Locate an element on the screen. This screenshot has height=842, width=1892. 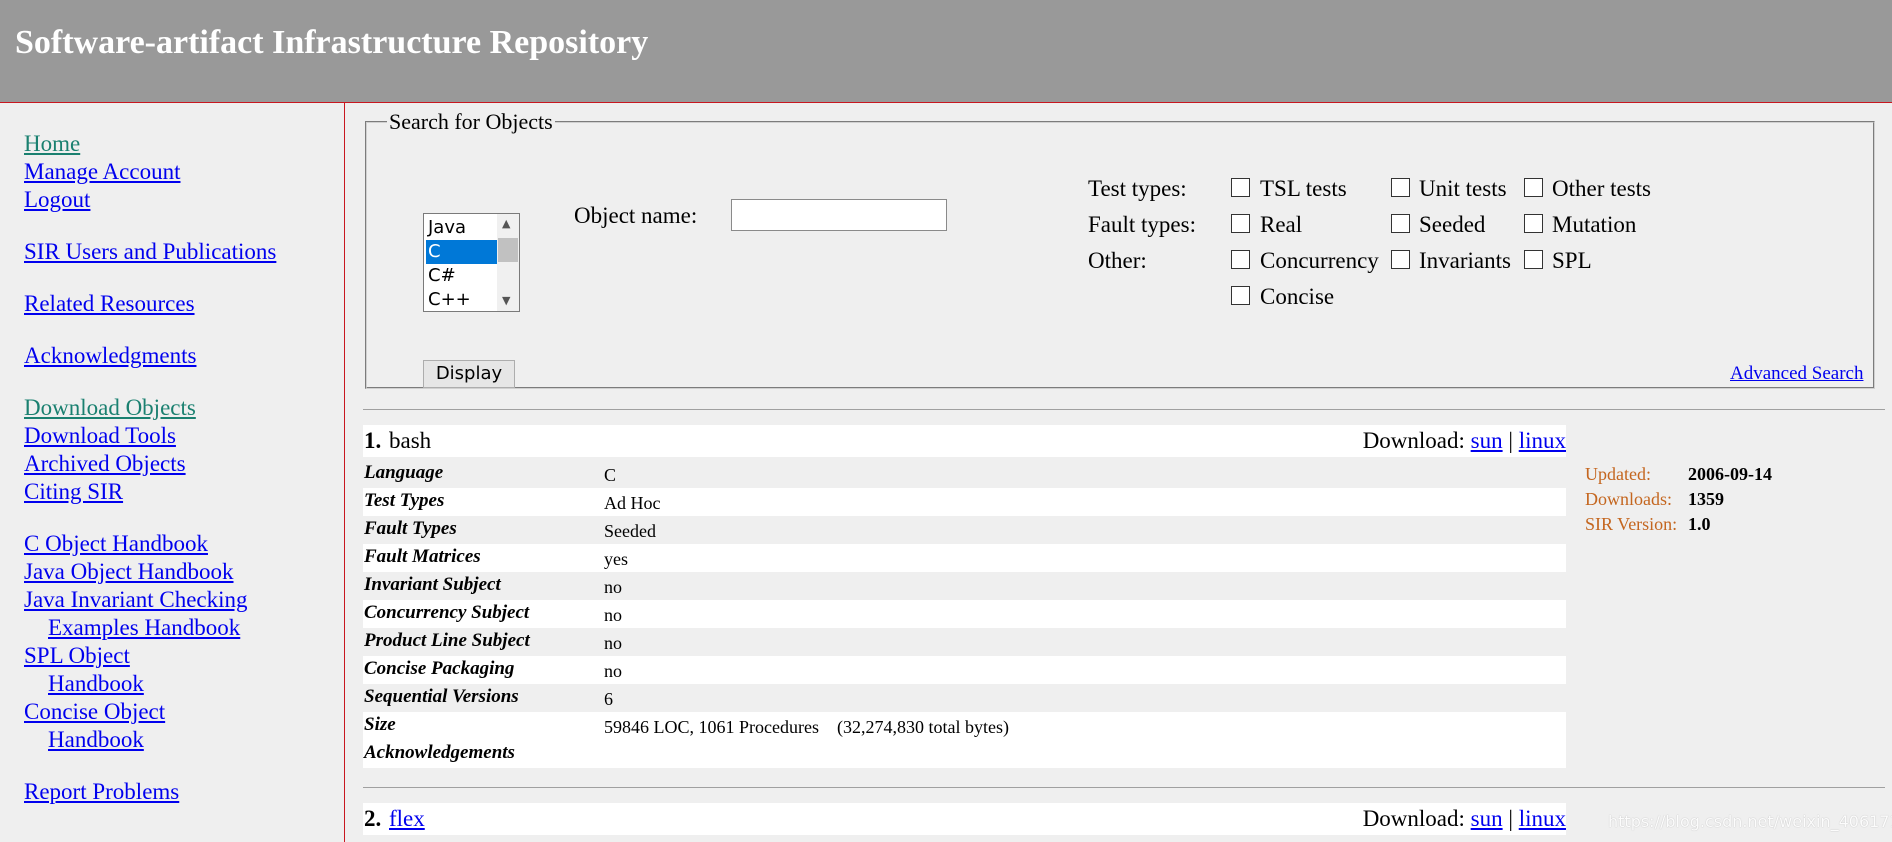
checkbox-concise is located at coordinates (1240, 295).